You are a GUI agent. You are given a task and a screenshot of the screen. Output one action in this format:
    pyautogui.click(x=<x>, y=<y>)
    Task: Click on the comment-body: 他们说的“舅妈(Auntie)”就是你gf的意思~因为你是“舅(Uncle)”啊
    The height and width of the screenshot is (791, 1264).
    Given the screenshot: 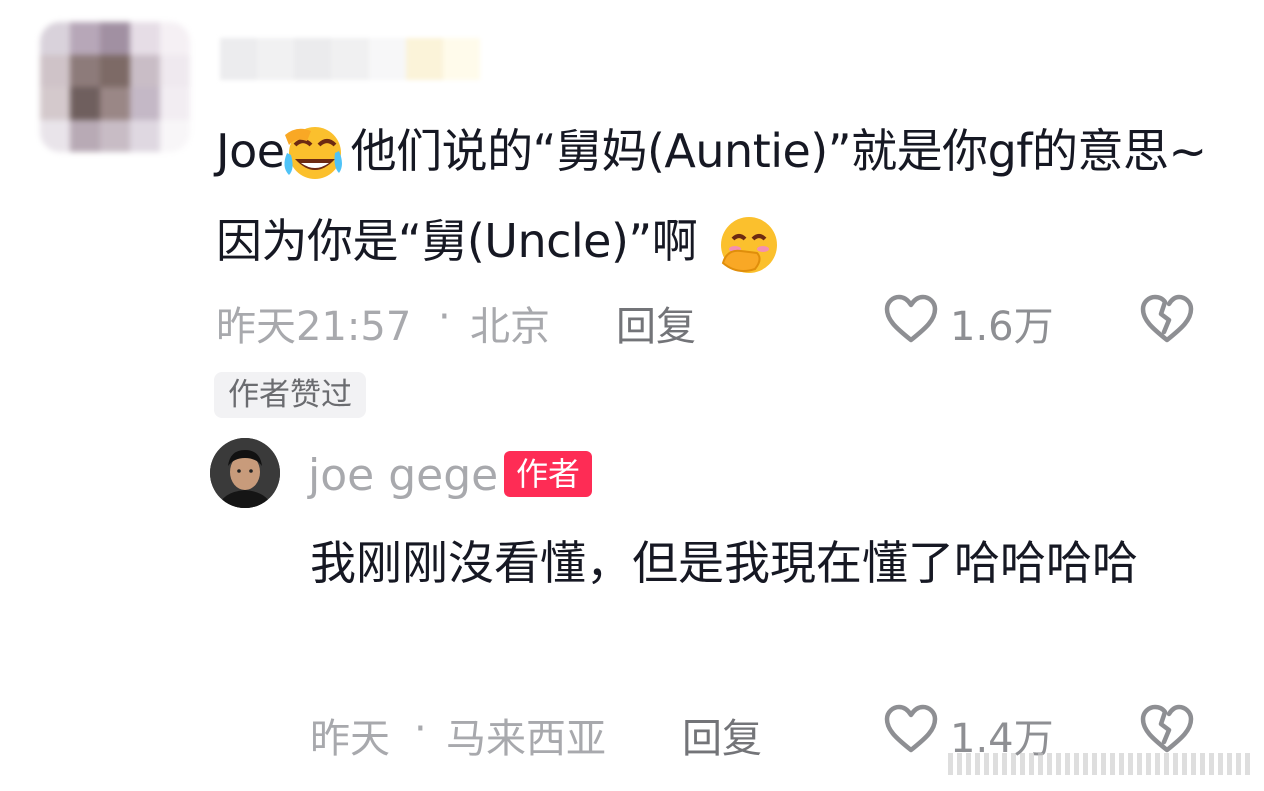 What is the action you would take?
    pyautogui.click(x=711, y=196)
    